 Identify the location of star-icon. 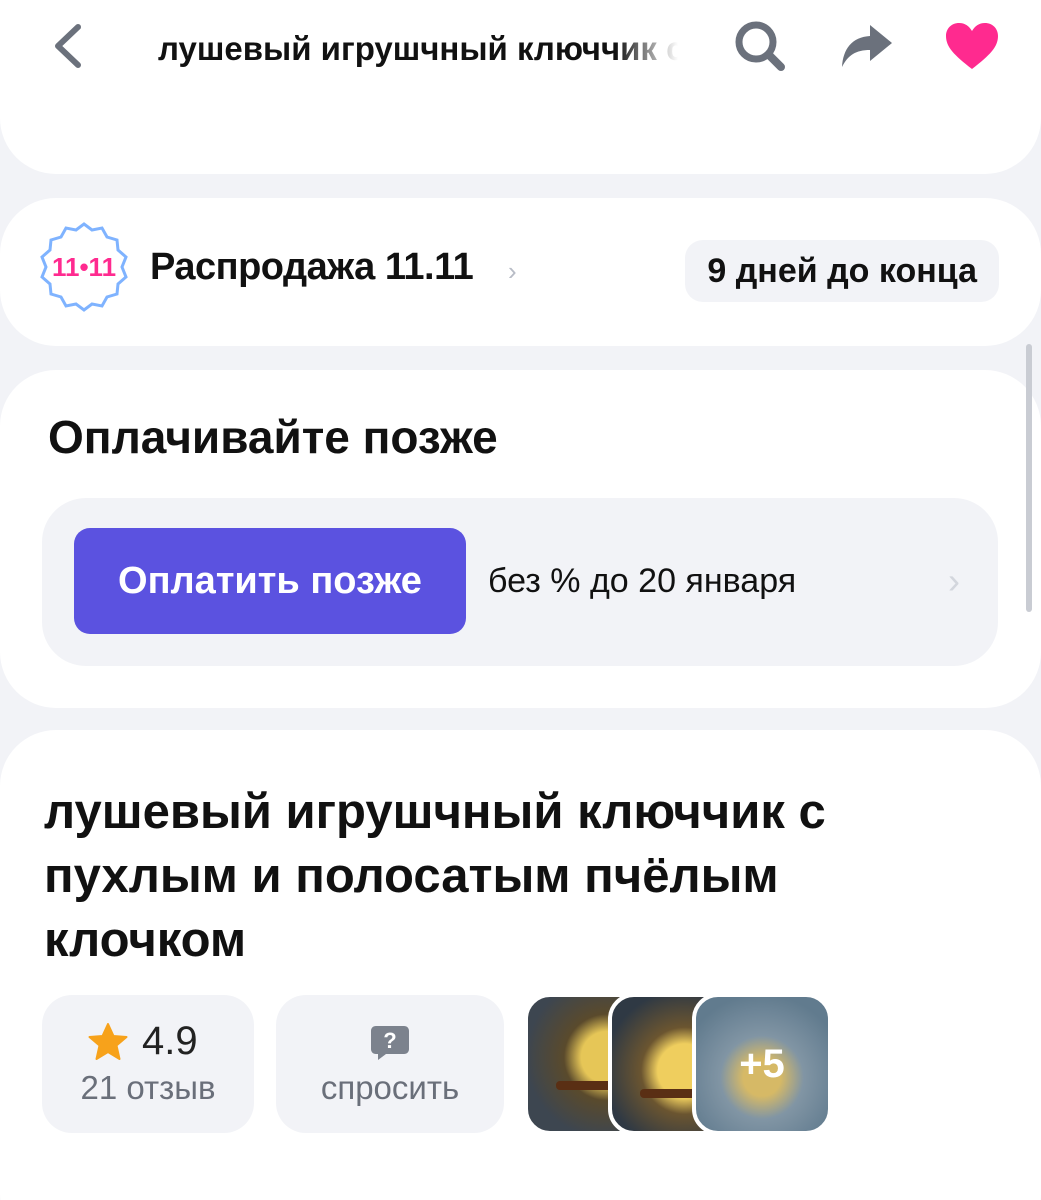
(108, 1041).